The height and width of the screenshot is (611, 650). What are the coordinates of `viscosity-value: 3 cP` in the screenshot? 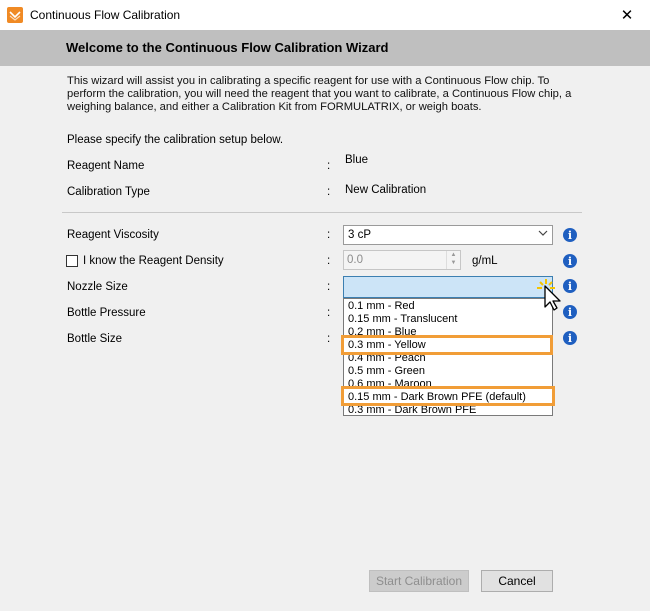 It's located at (360, 235).